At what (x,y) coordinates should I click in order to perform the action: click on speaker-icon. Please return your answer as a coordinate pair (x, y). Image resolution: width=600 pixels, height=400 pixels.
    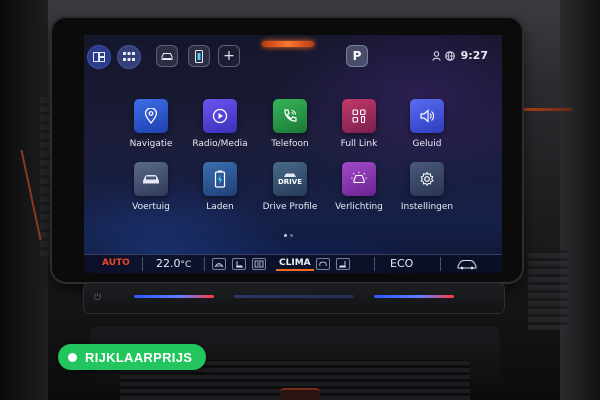
    Looking at the image, I should click on (427, 116).